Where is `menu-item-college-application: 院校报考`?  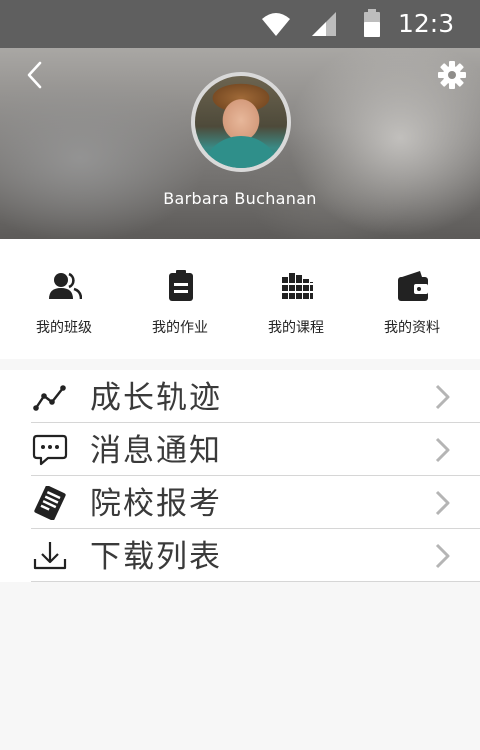
menu-item-college-application: 院校报考 is located at coordinates (240, 502).